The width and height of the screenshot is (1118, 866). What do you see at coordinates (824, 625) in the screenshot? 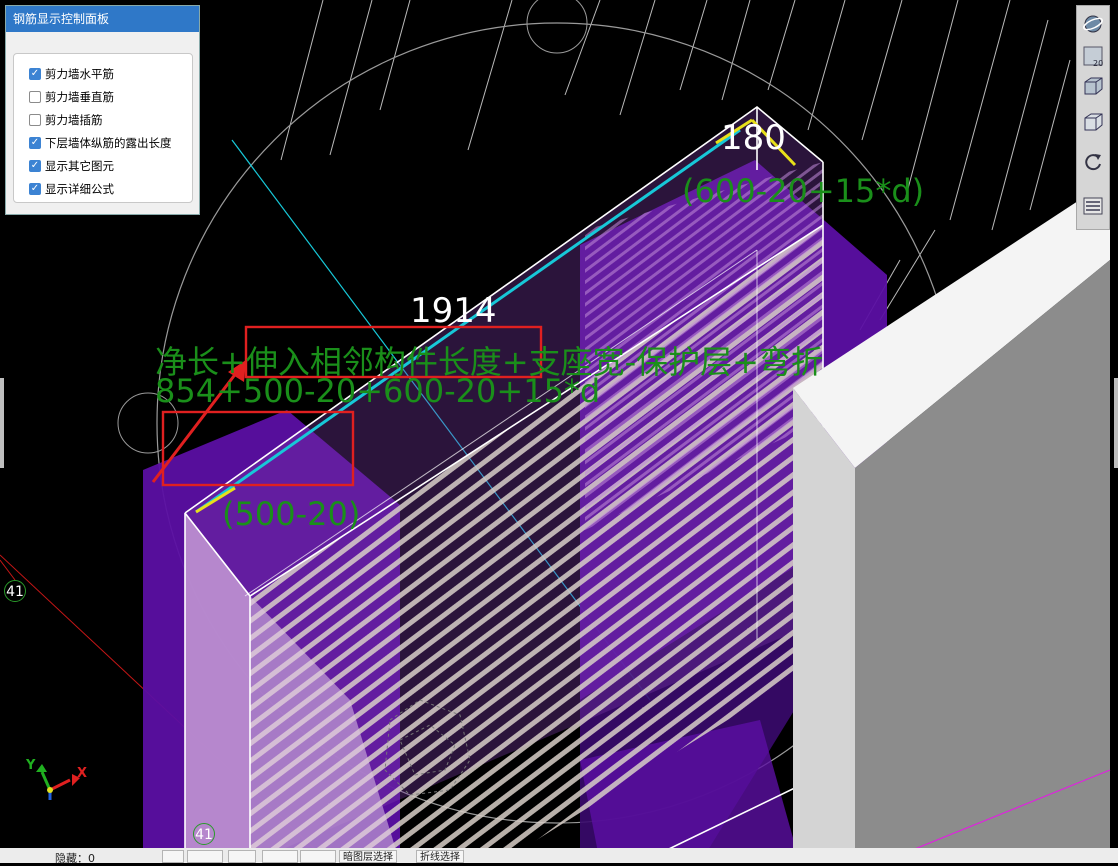
I see `block-side` at bounding box center [824, 625].